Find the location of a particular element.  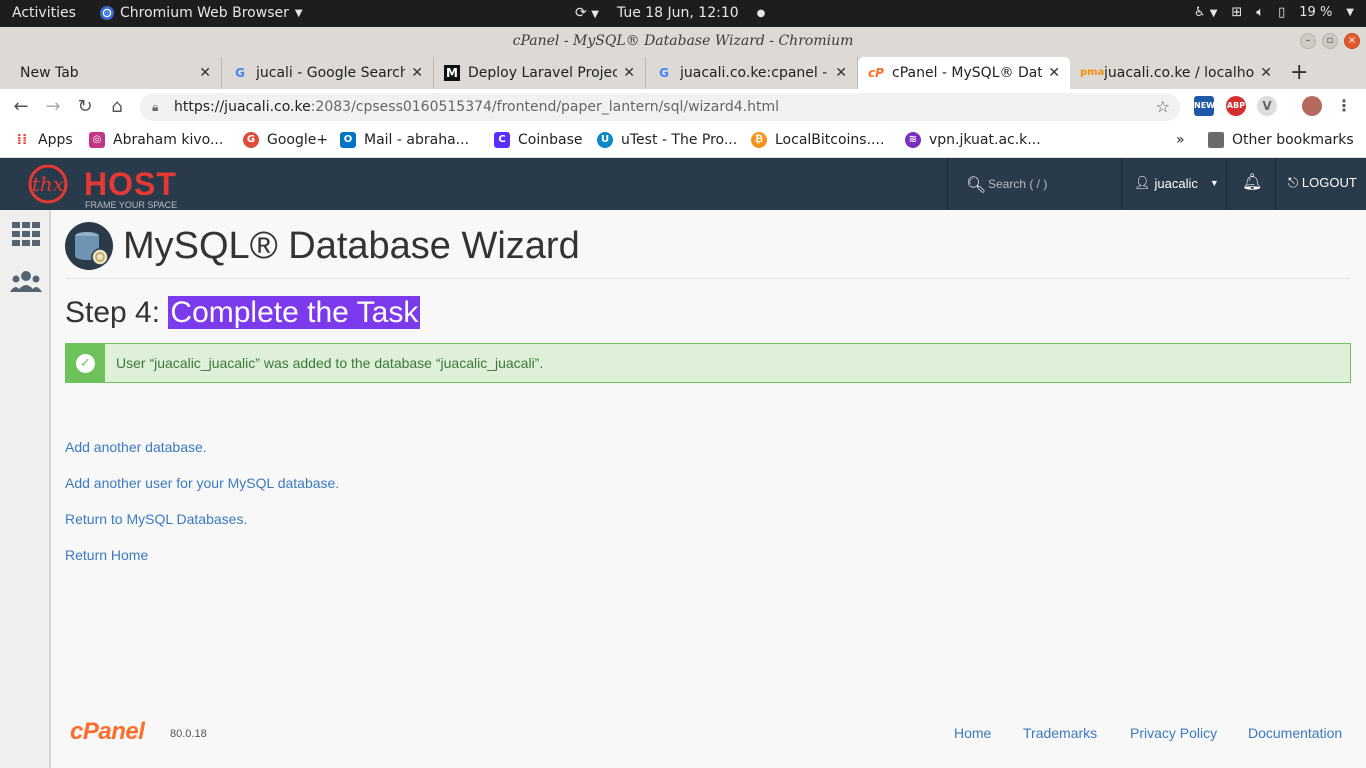

tab-label: cPanel - MySQL® Data is located at coordinates (967, 73).